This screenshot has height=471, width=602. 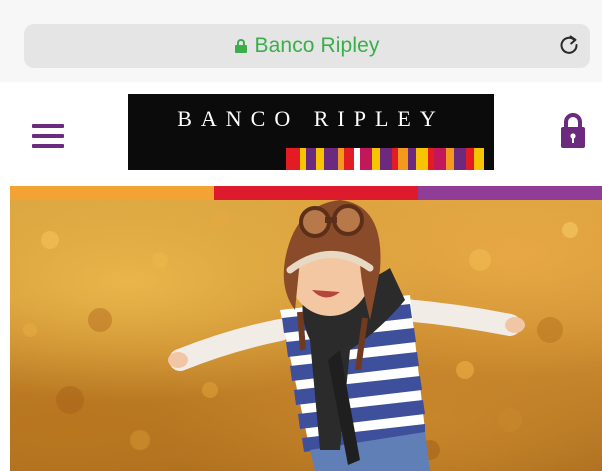 What do you see at coordinates (510, 193) in the screenshot?
I see `strip-purple` at bounding box center [510, 193].